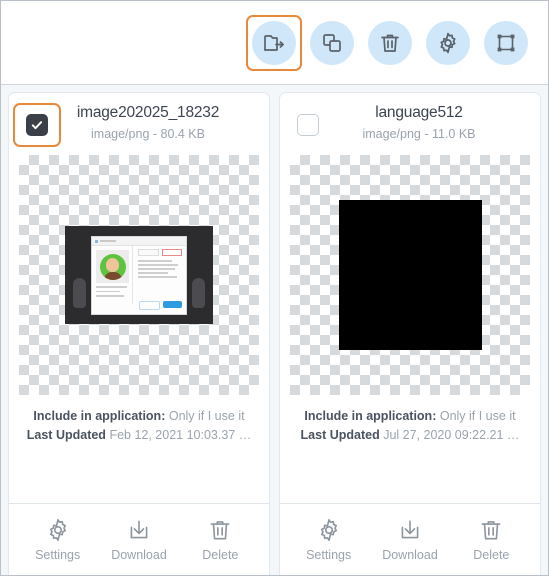 The width and height of the screenshot is (549, 576). What do you see at coordinates (79, 293) in the screenshot?
I see `thumb-left-figure` at bounding box center [79, 293].